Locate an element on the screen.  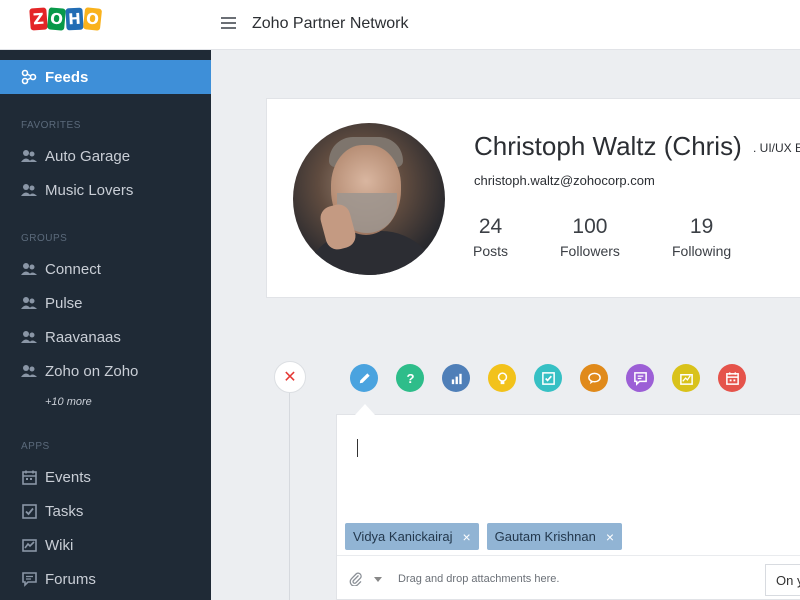
tag-label: Gautam Krishnan is located at coordinates (545, 536).